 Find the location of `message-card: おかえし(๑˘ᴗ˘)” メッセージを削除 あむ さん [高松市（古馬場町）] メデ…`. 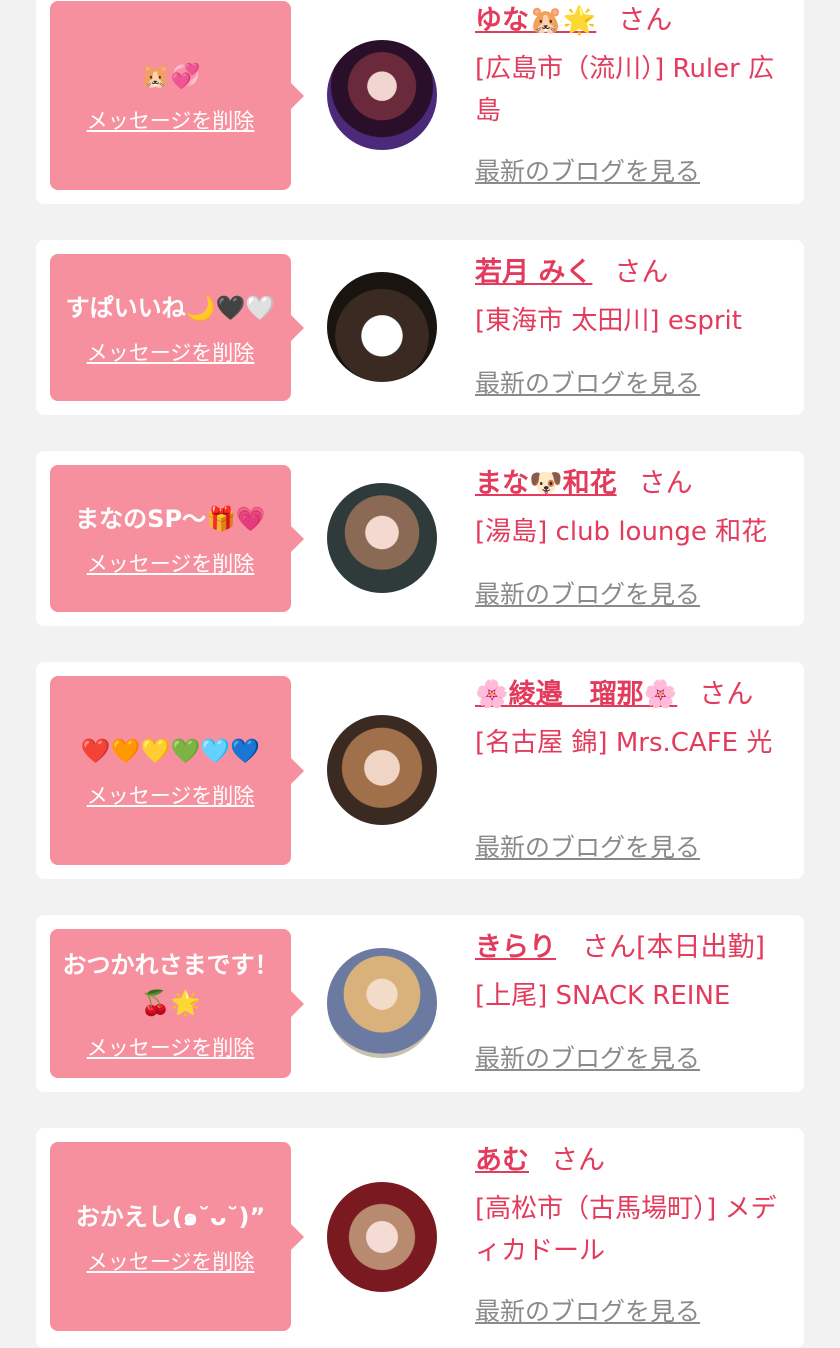

message-card: おかえし(๑˘ᴗ˘)” メッセージを削除 あむ さん [高松市（古馬場町）] メデ… is located at coordinates (420, 1238).